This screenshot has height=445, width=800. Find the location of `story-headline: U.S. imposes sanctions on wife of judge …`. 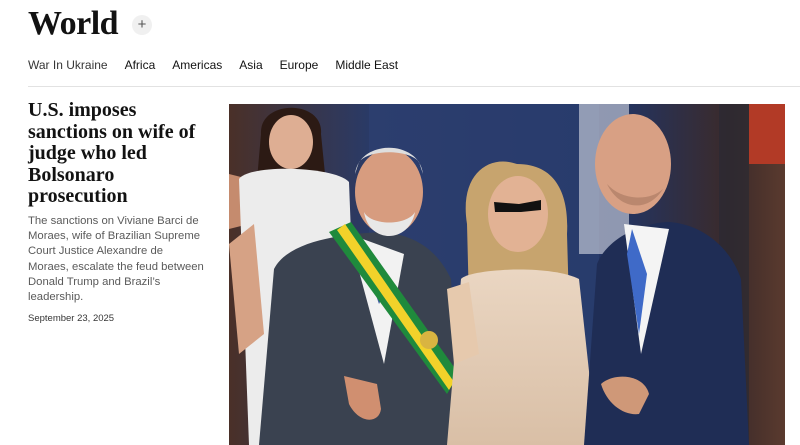

story-headline: U.S. imposes sanctions on wife of judge … is located at coordinates (115, 153).